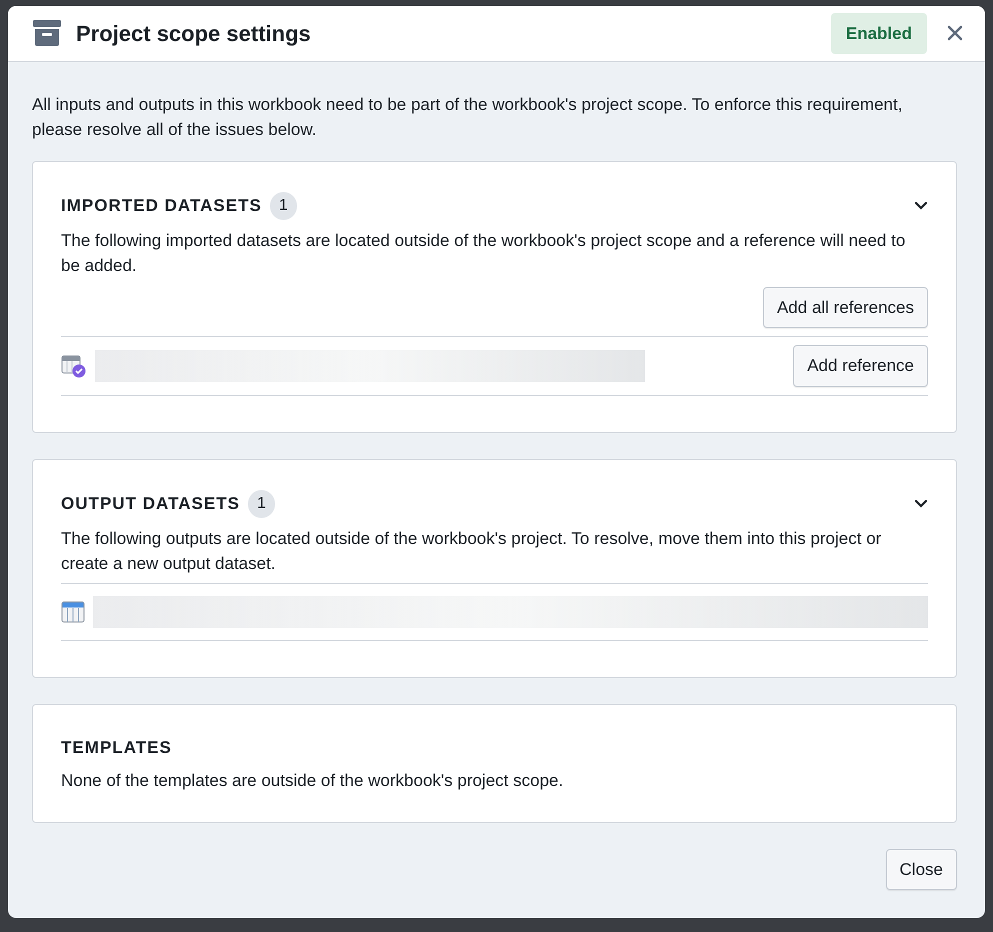  I want to click on section-title: OUTPUT DATASETS, so click(150, 503).